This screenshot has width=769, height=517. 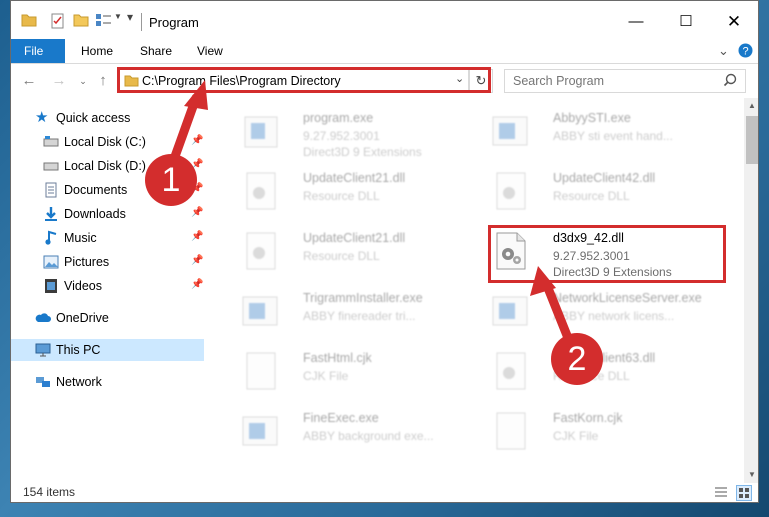 What do you see at coordinates (577, 359) in the screenshot?
I see `step-badge-2: 2` at bounding box center [577, 359].